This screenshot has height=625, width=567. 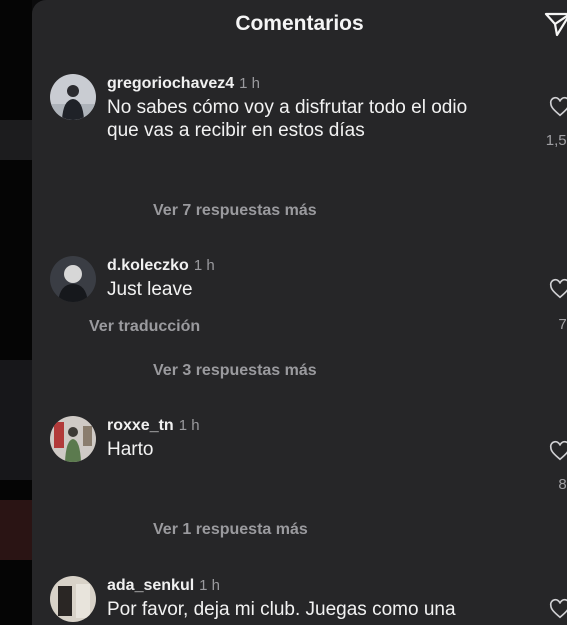 I want to click on sheet-title: Comentarios, so click(x=299, y=23).